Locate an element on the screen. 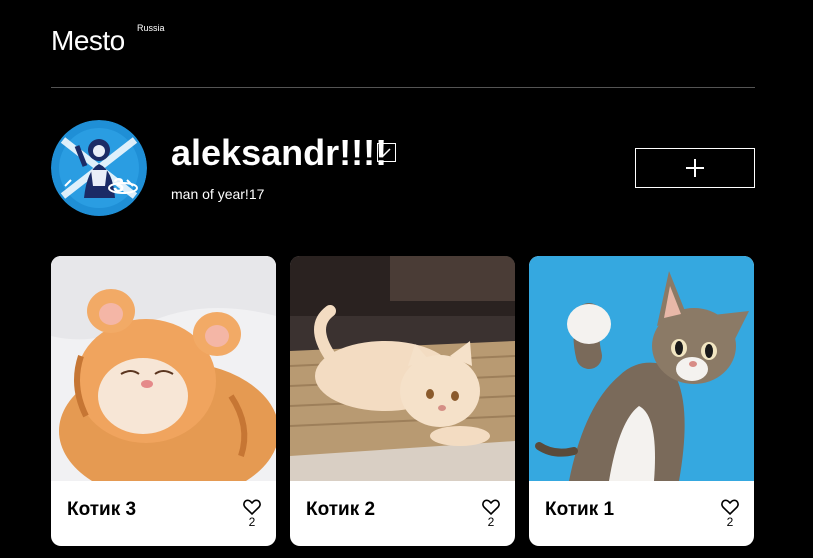  card: Котик 3 2 is located at coordinates (163, 401).